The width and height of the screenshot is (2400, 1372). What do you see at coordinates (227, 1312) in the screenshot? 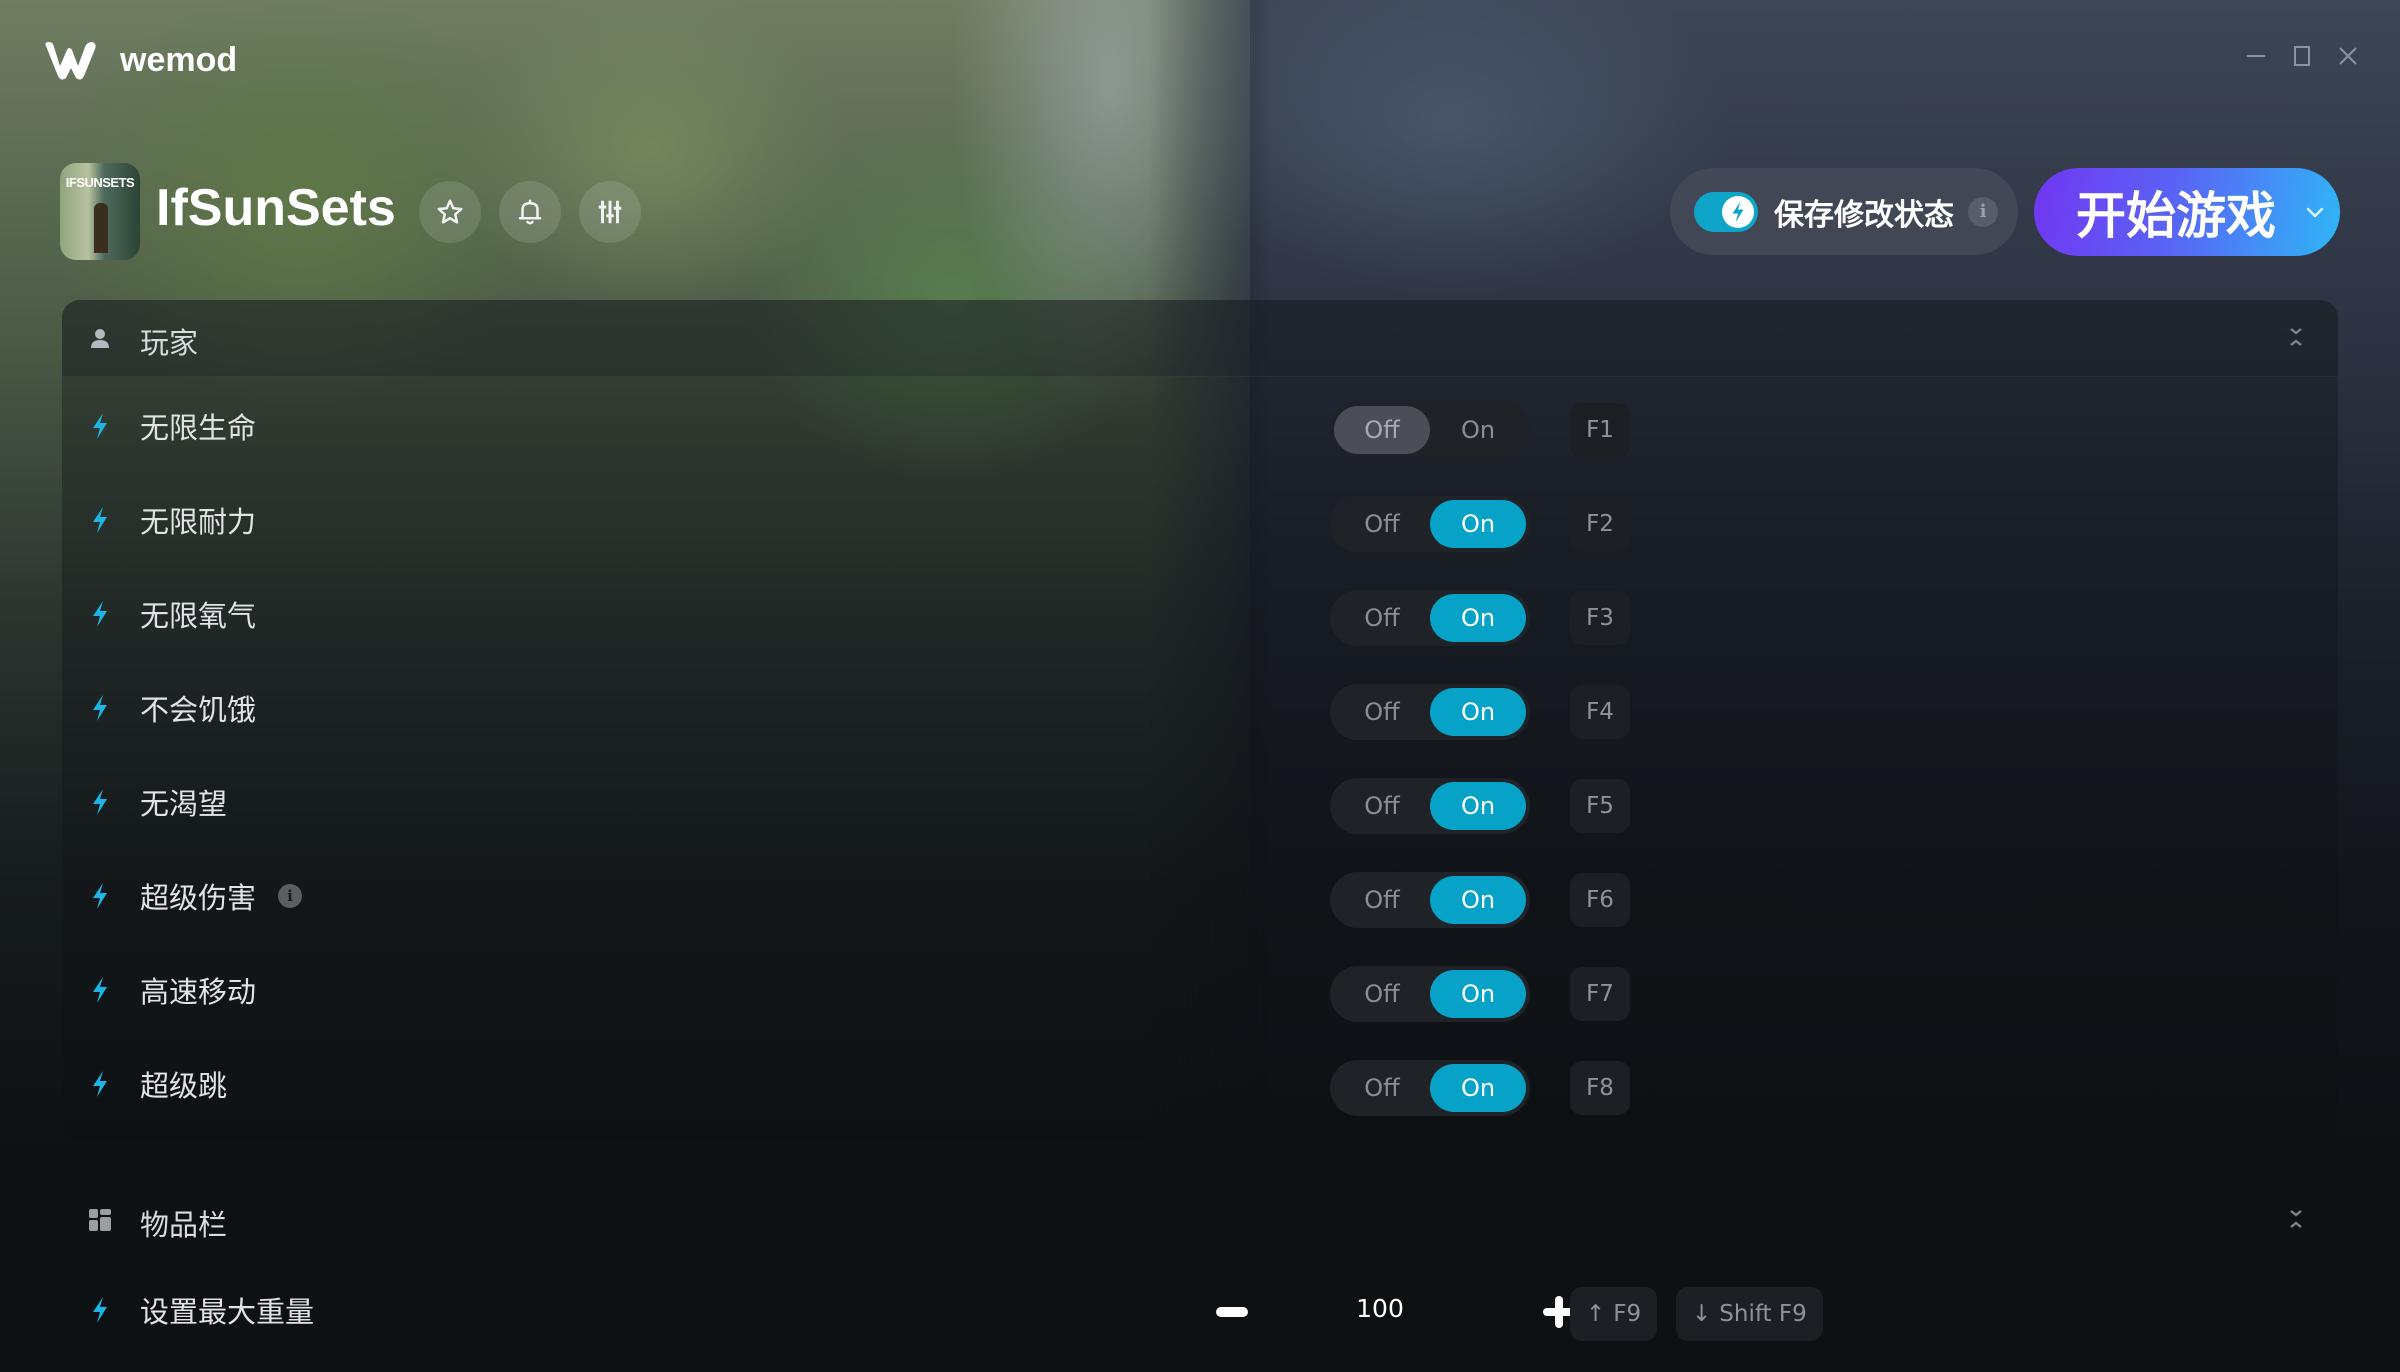
I see `cheat-label: 设置最大重量` at bounding box center [227, 1312].